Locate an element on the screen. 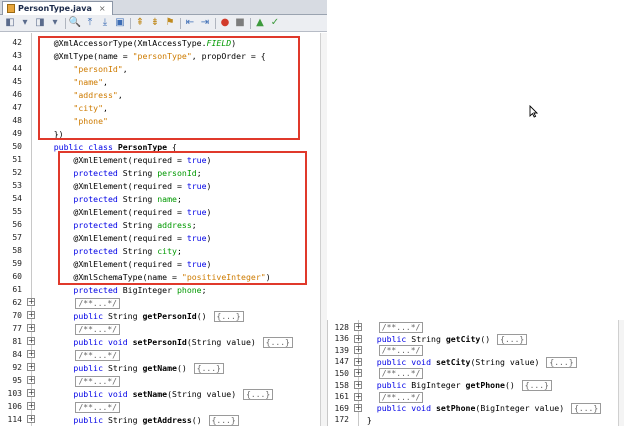  code-line: 172 } is located at coordinates (476, 420).